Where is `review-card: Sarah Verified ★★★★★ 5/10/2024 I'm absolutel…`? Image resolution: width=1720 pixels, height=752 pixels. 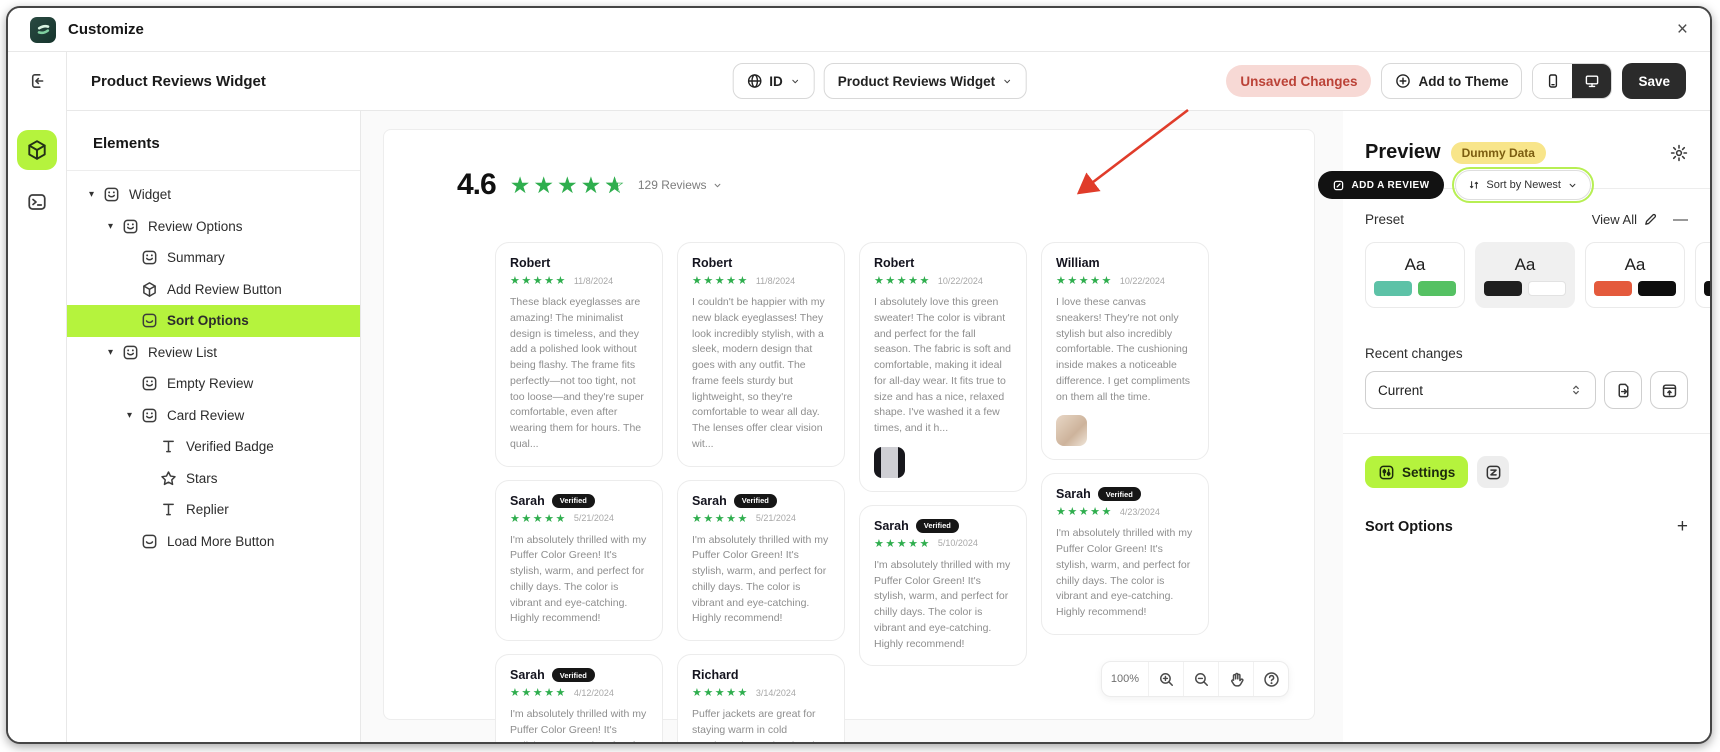
review-card: Sarah Verified ★★★★★ 5/10/2024 I'm absolutel… is located at coordinates (943, 585).